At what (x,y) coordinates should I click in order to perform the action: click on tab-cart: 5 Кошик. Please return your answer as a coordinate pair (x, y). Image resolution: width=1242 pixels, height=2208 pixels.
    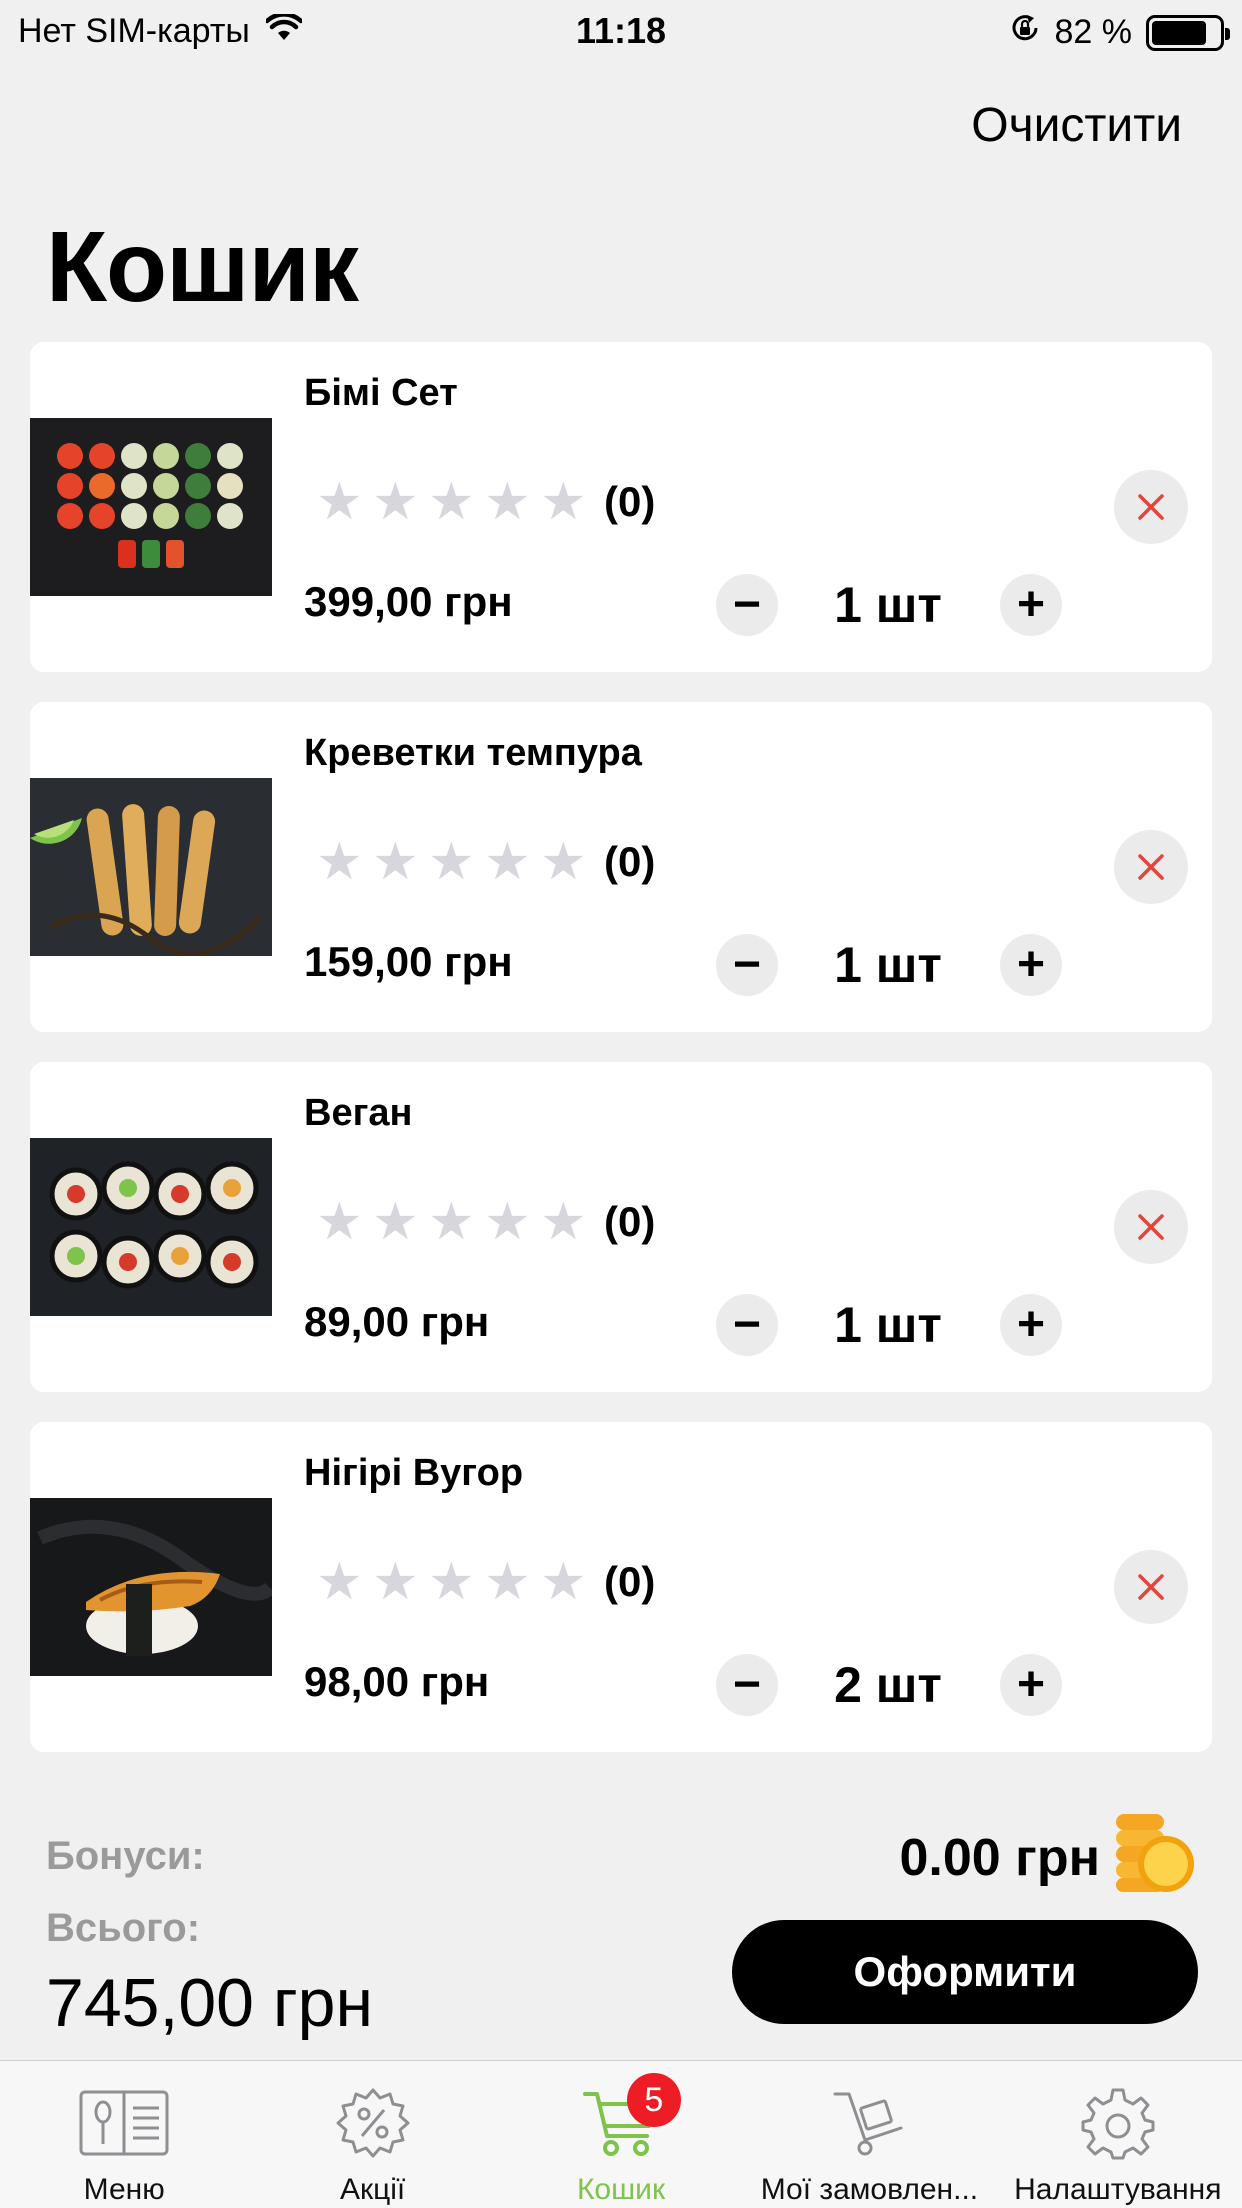
    Looking at the image, I should click on (621, 2134).